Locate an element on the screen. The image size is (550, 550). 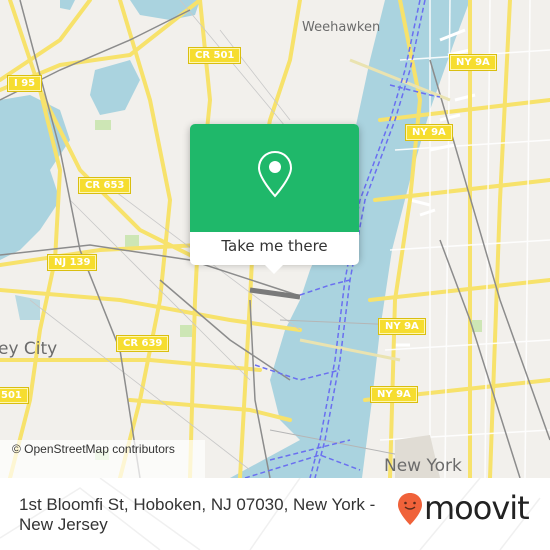
place-label-new-york: New York is located at coordinates (423, 466).